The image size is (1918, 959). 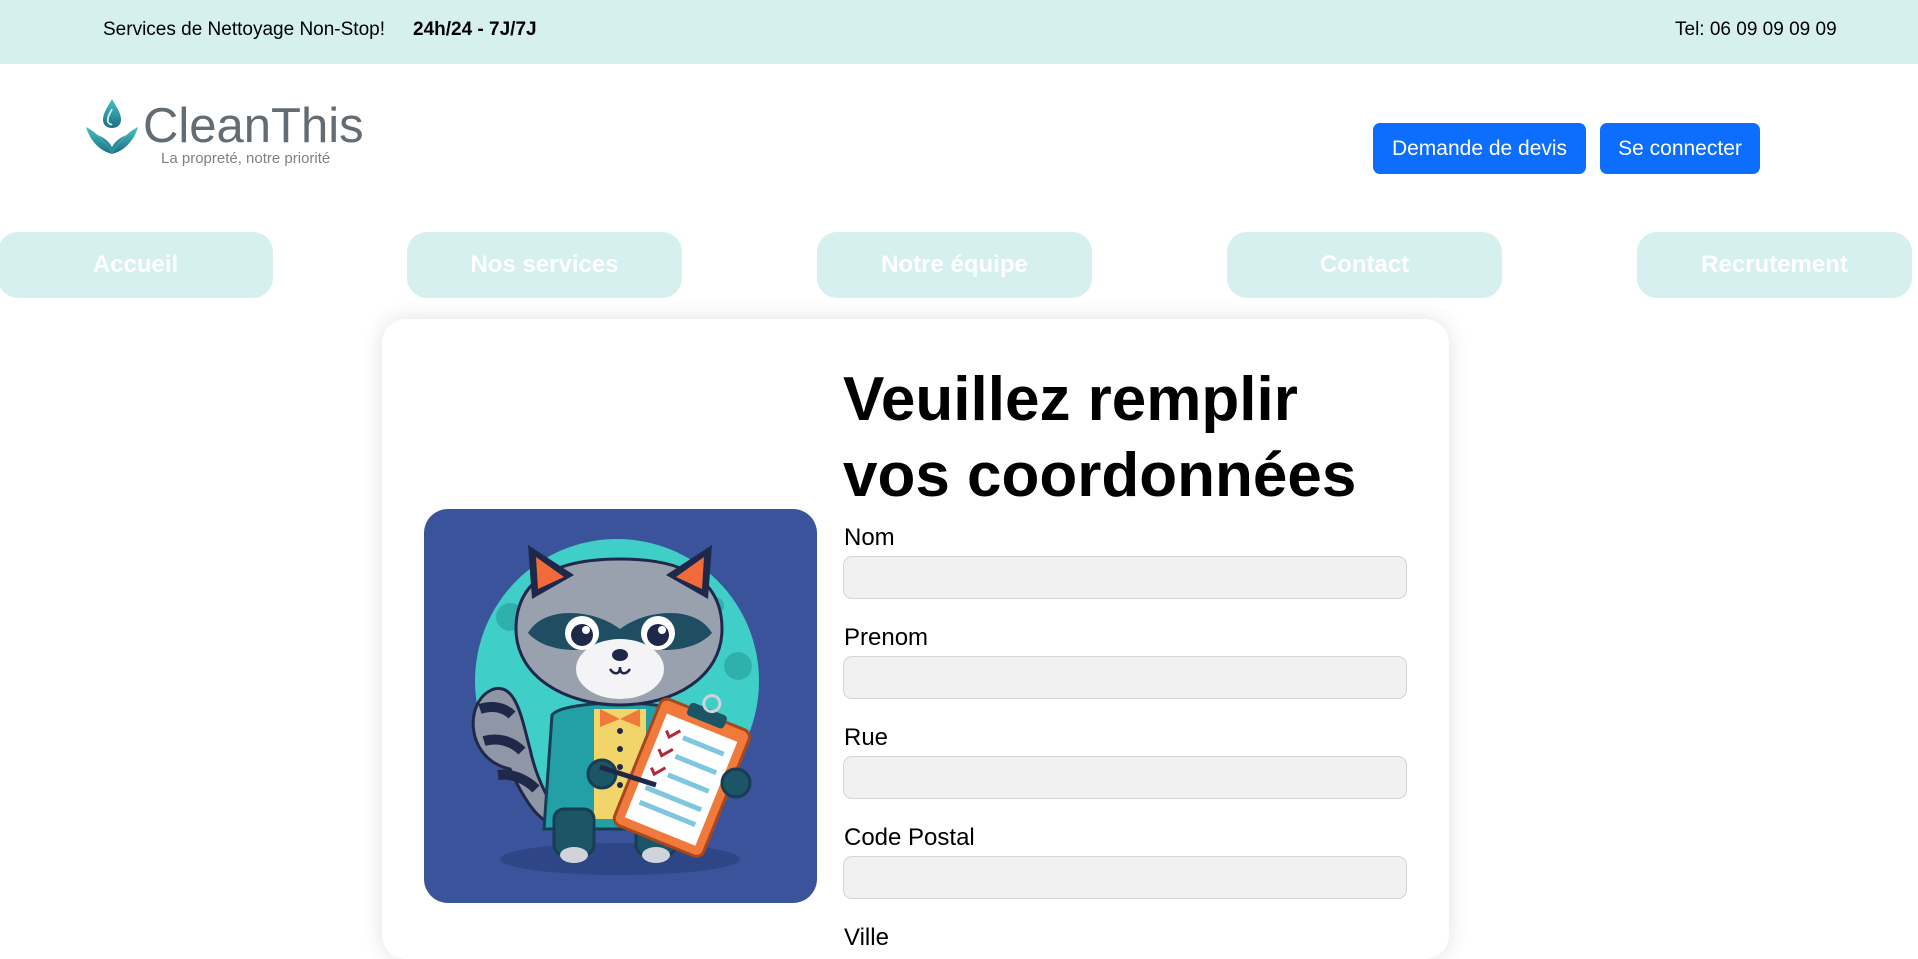 I want to click on code-postal-label: Code Postal, so click(x=909, y=837).